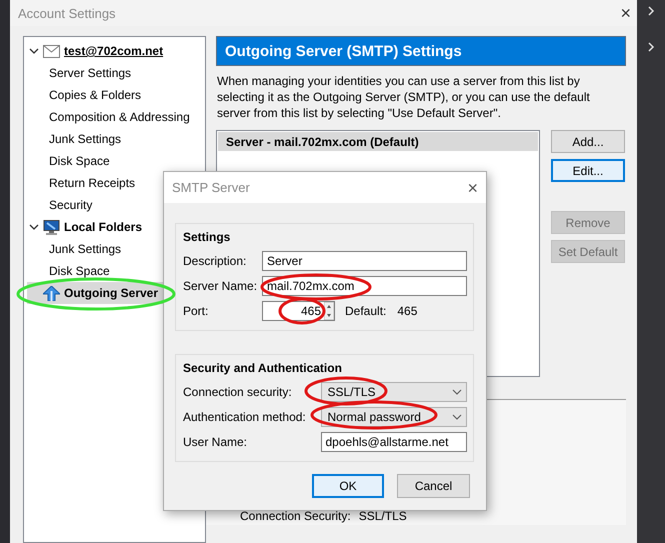 This screenshot has height=543, width=665. Describe the element at coordinates (393, 442) in the screenshot. I see `input-field: dpoehls@allstarme.net` at that location.